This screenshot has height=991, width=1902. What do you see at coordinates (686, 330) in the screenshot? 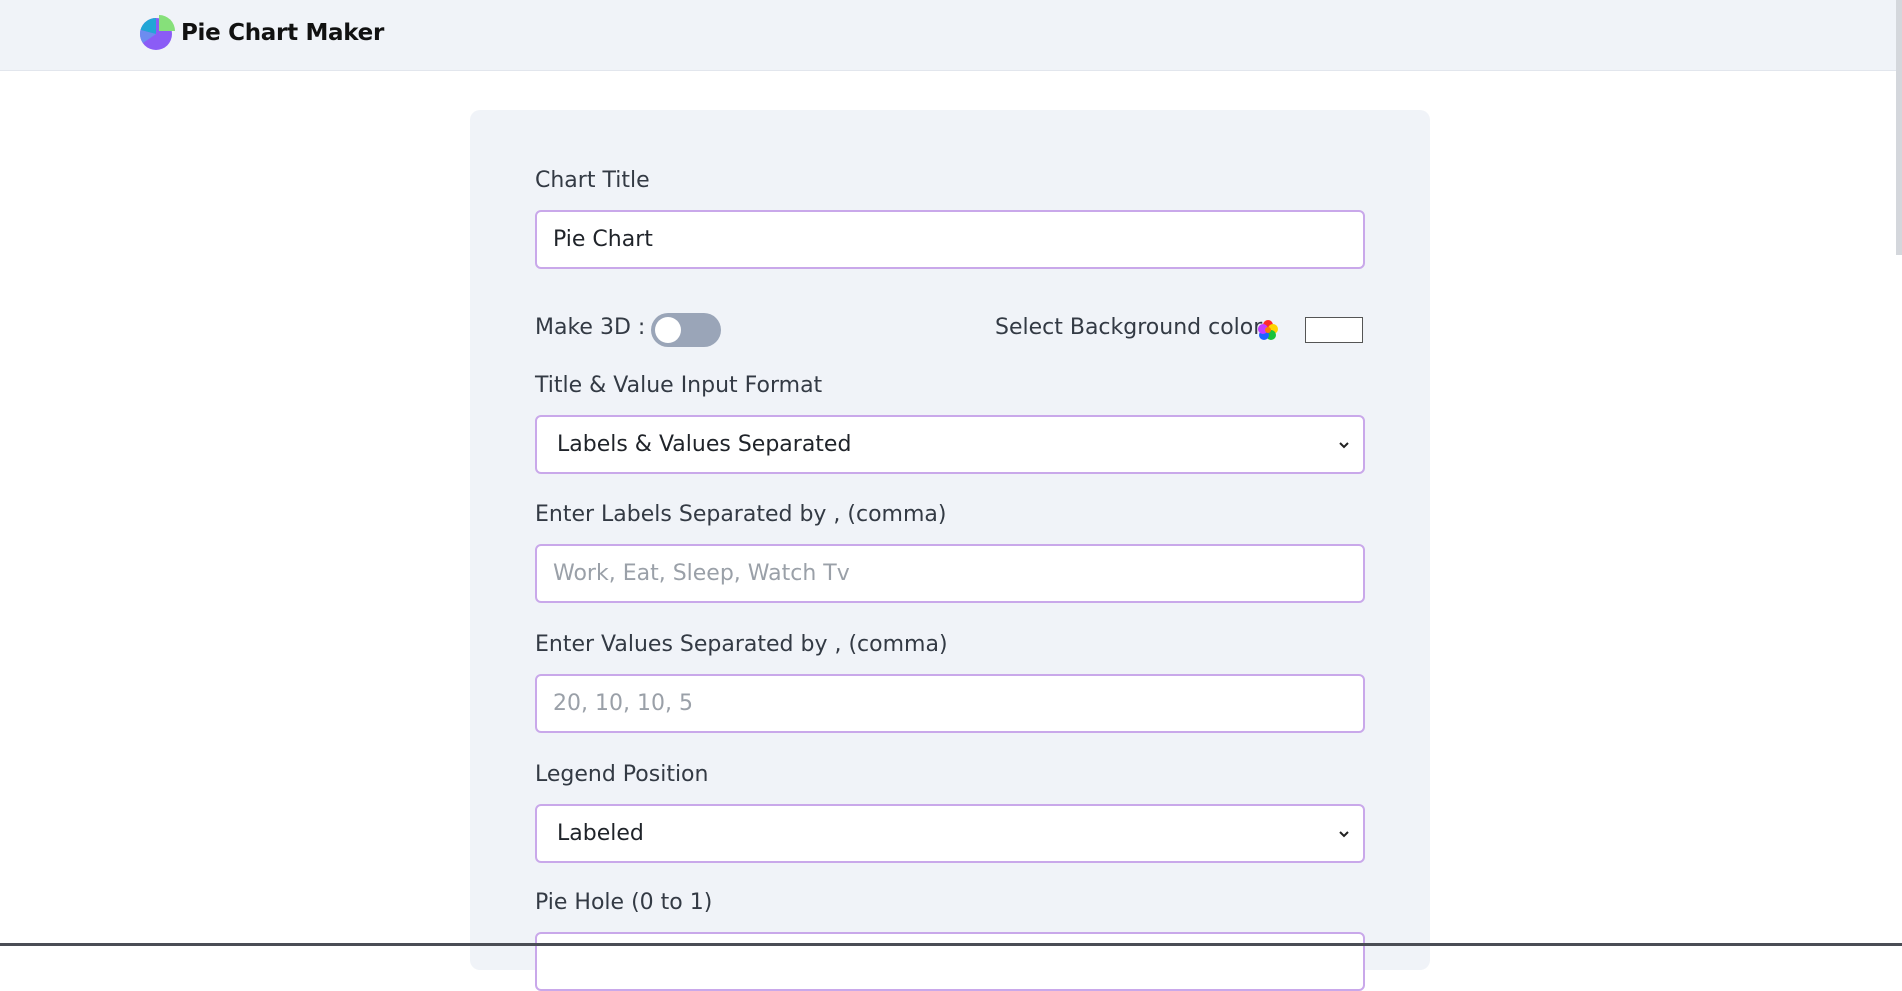
I see `make-3d-toggle` at bounding box center [686, 330].